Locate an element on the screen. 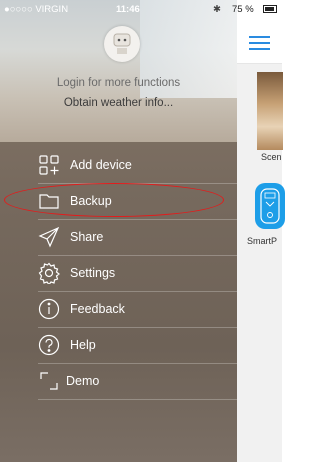 Image resolution: width=320 pixels, height=462 pixels. highlight-ellipse is located at coordinates (114, 200).